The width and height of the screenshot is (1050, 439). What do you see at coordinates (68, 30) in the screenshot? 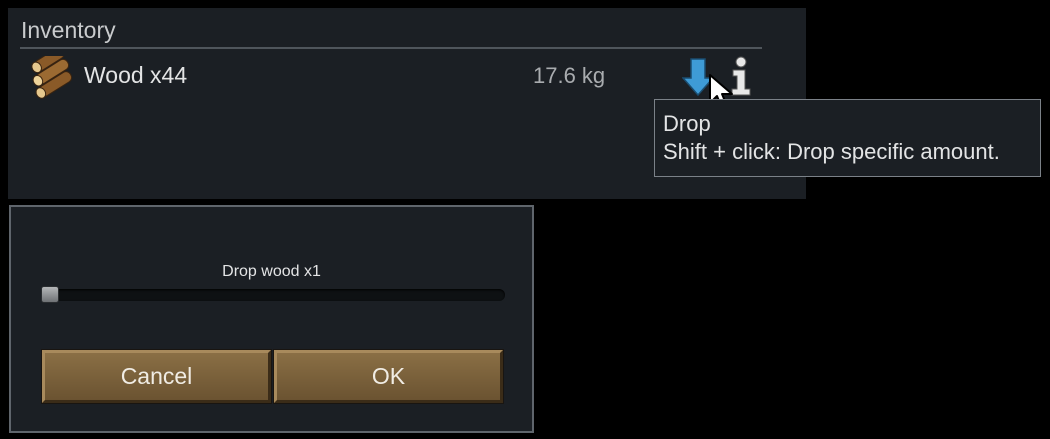
I see `inventory-title: Inventory` at bounding box center [68, 30].